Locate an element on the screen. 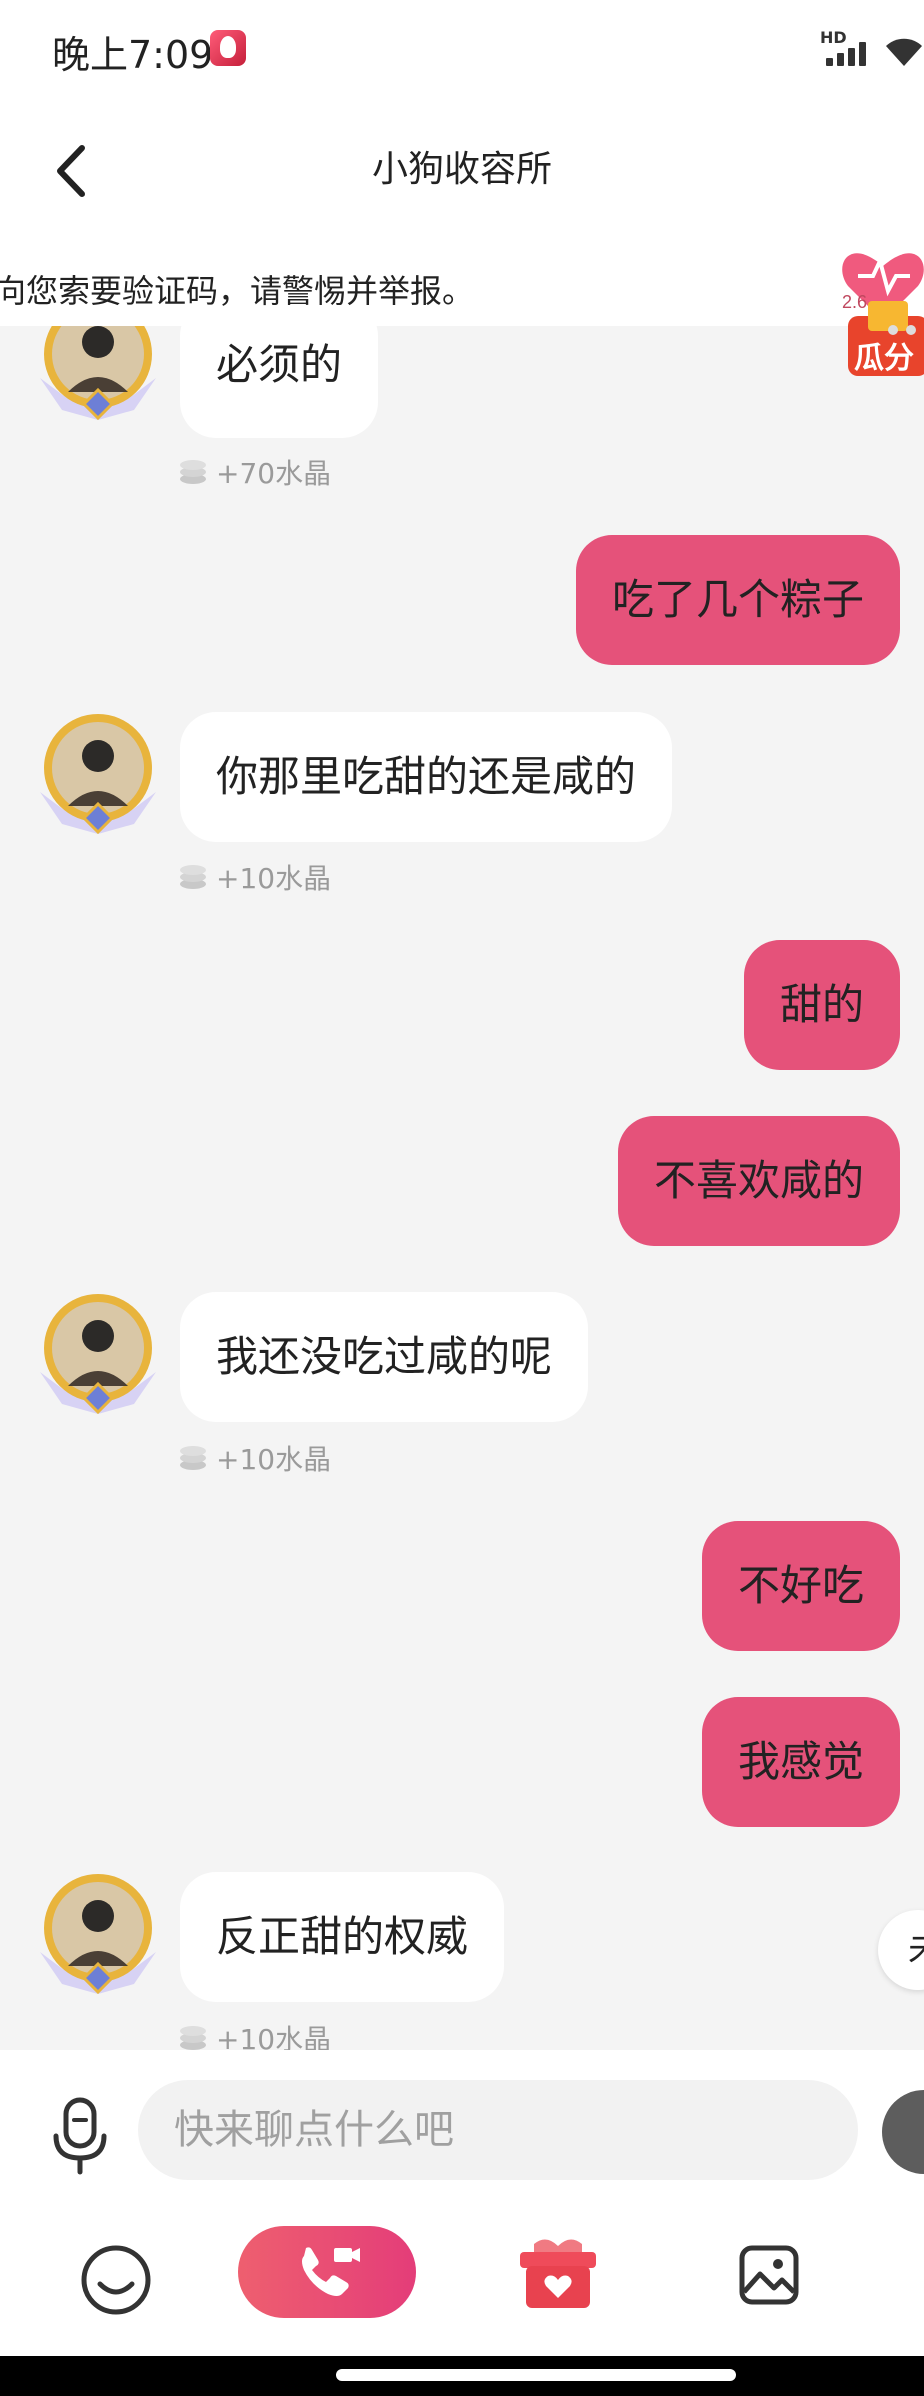  reward-amount: +70水晶 is located at coordinates (274, 473).